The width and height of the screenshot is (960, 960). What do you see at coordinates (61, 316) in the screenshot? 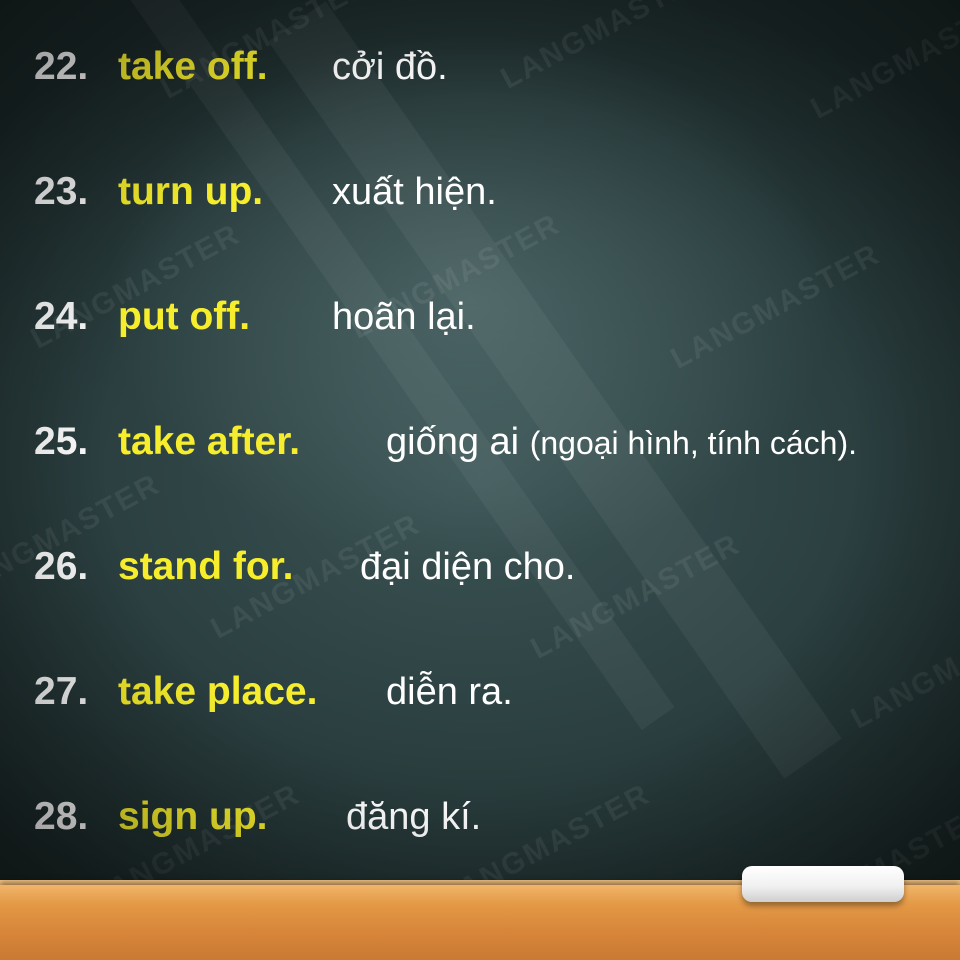
I see `item-number: 24.` at bounding box center [61, 316].